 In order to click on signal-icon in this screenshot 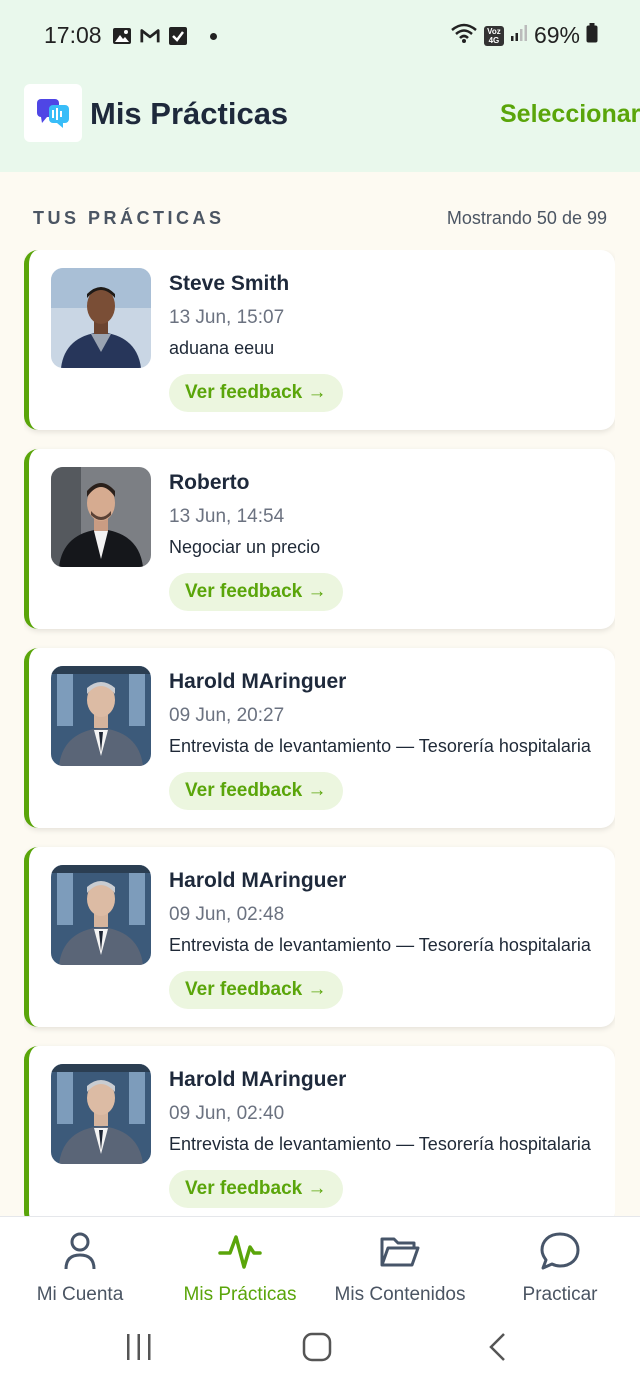, I will do `click(519, 35)`.